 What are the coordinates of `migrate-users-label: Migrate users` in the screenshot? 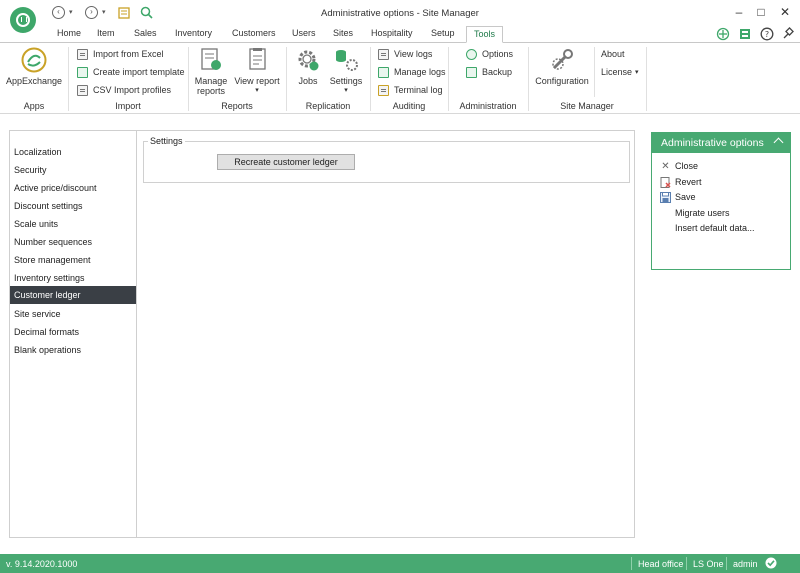 It's located at (702, 213).